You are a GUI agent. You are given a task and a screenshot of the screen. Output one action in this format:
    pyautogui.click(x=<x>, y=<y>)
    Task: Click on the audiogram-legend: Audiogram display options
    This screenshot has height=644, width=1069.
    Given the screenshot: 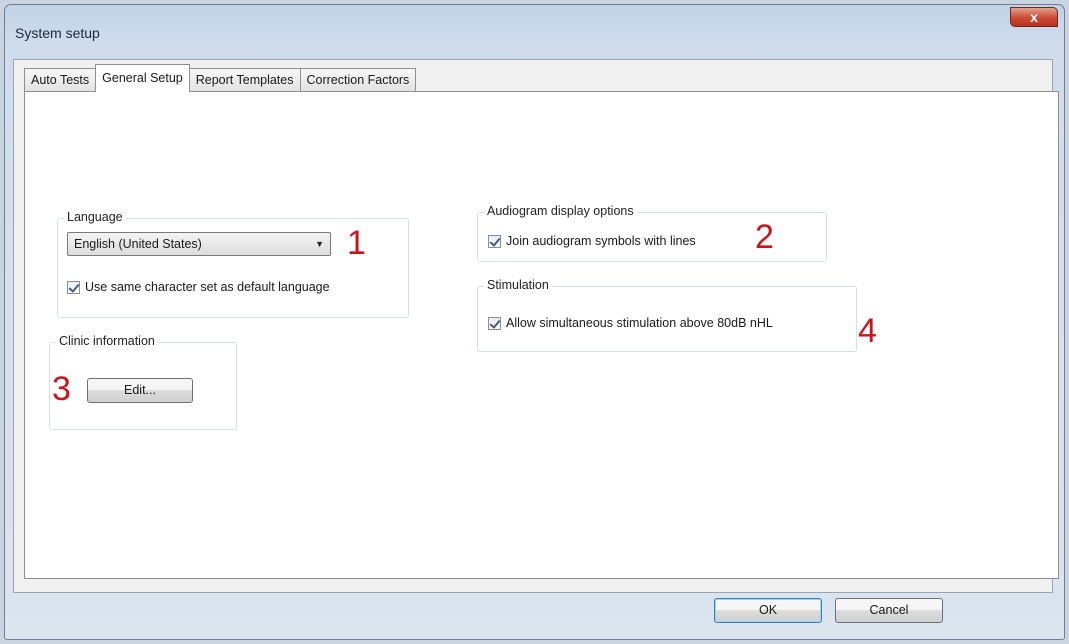 What is the action you would take?
    pyautogui.click(x=560, y=211)
    